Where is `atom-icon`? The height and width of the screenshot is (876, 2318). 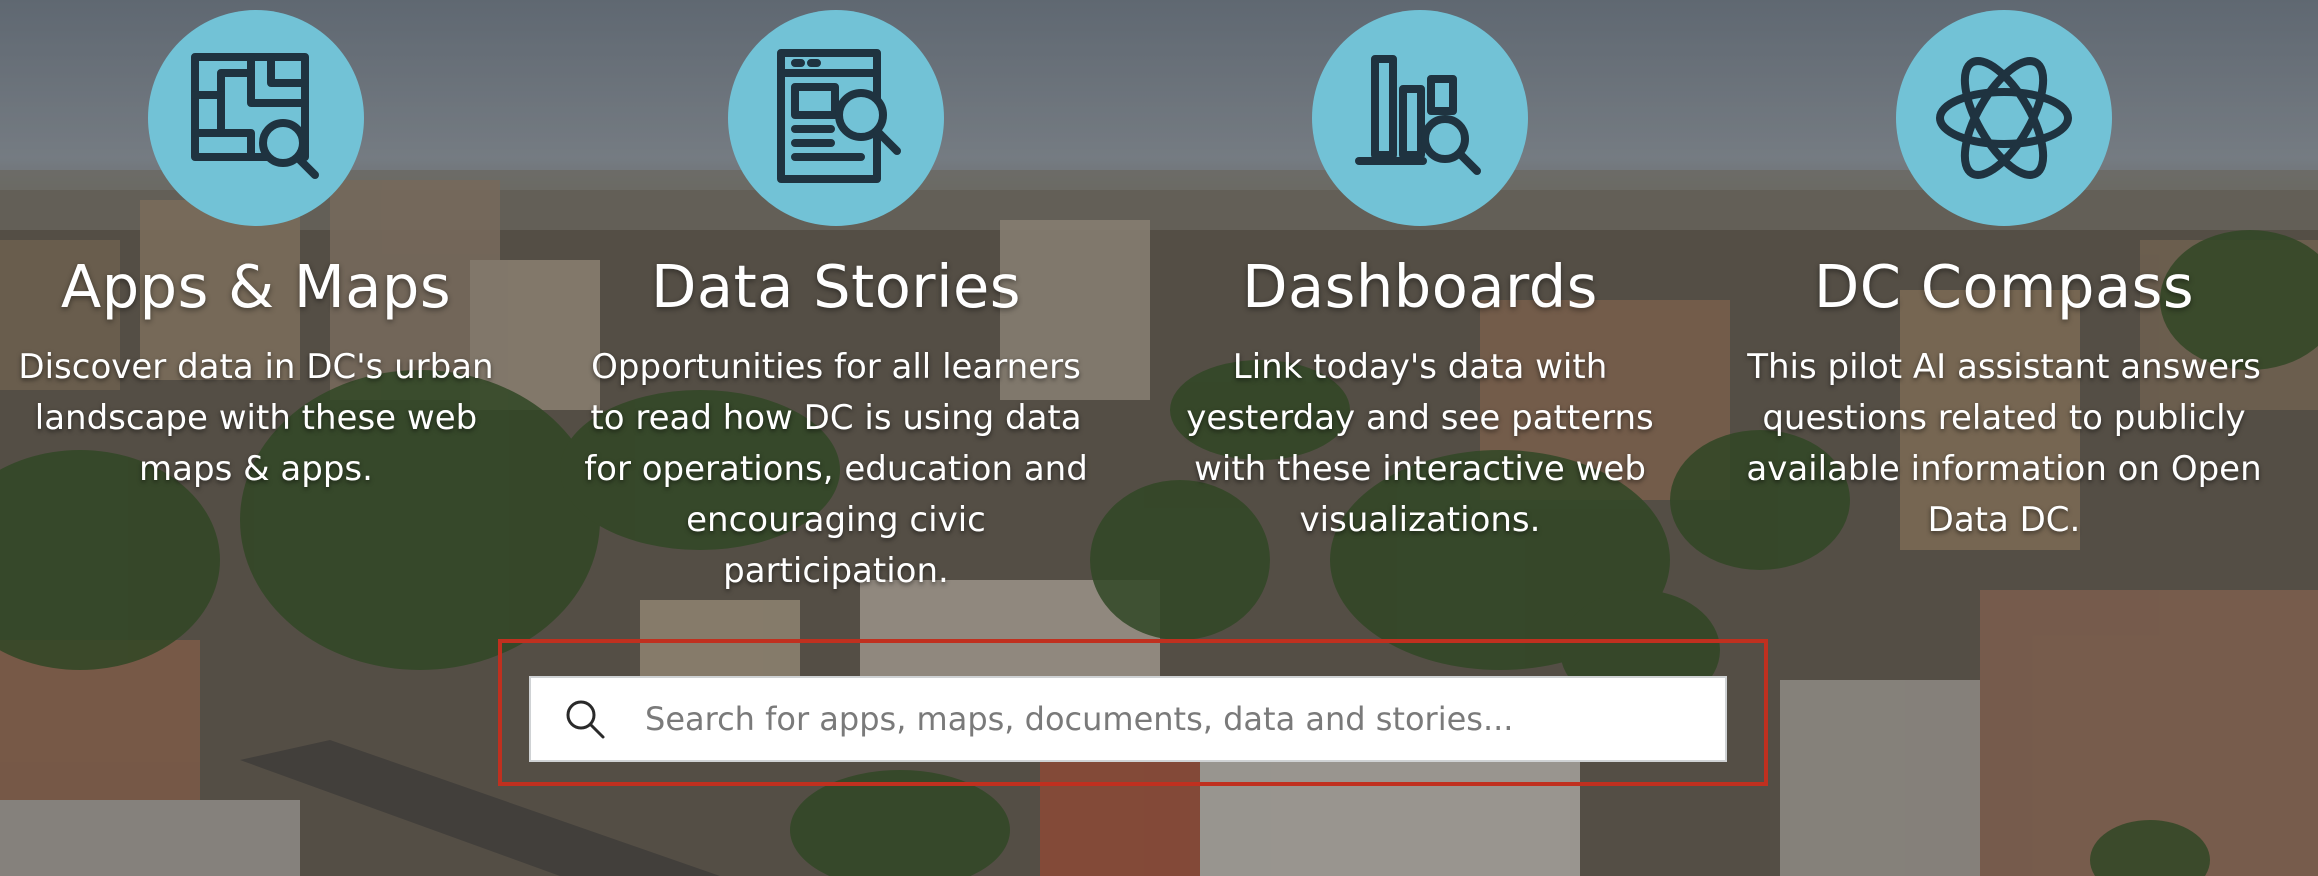 atom-icon is located at coordinates (2004, 118).